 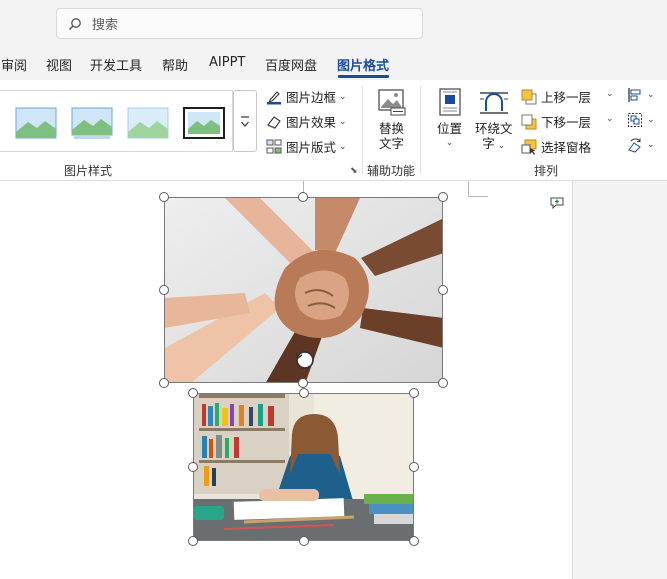 I want to click on send-backward-button: 下移一层, so click(x=556, y=121).